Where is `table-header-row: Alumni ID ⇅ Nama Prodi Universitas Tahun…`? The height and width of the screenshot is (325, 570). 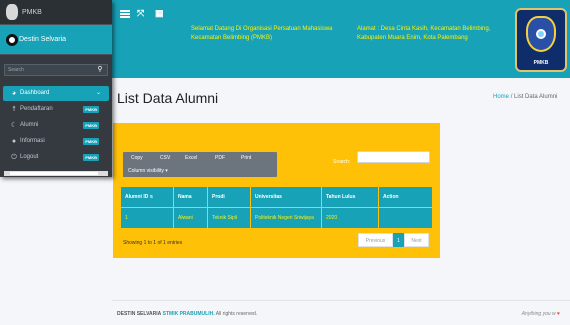
table-header-row: Alumni ID ⇅ Nama Prodi Universitas Tahun… is located at coordinates (276, 197).